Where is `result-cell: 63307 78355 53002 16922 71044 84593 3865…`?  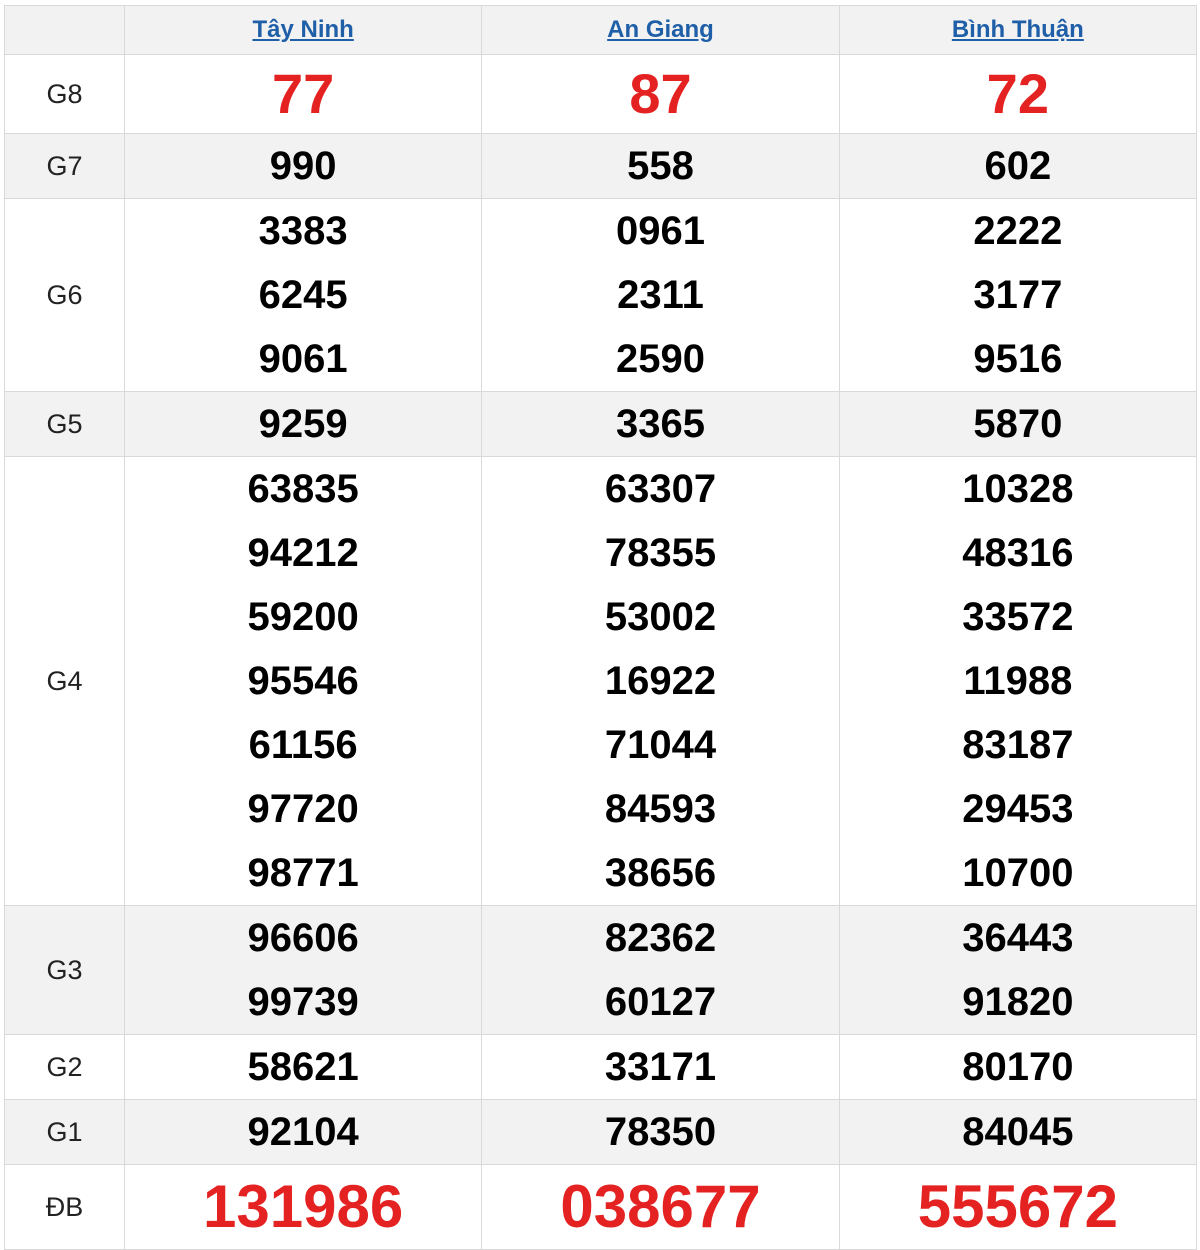 result-cell: 63307 78355 53002 16922 71044 84593 3865… is located at coordinates (660, 681).